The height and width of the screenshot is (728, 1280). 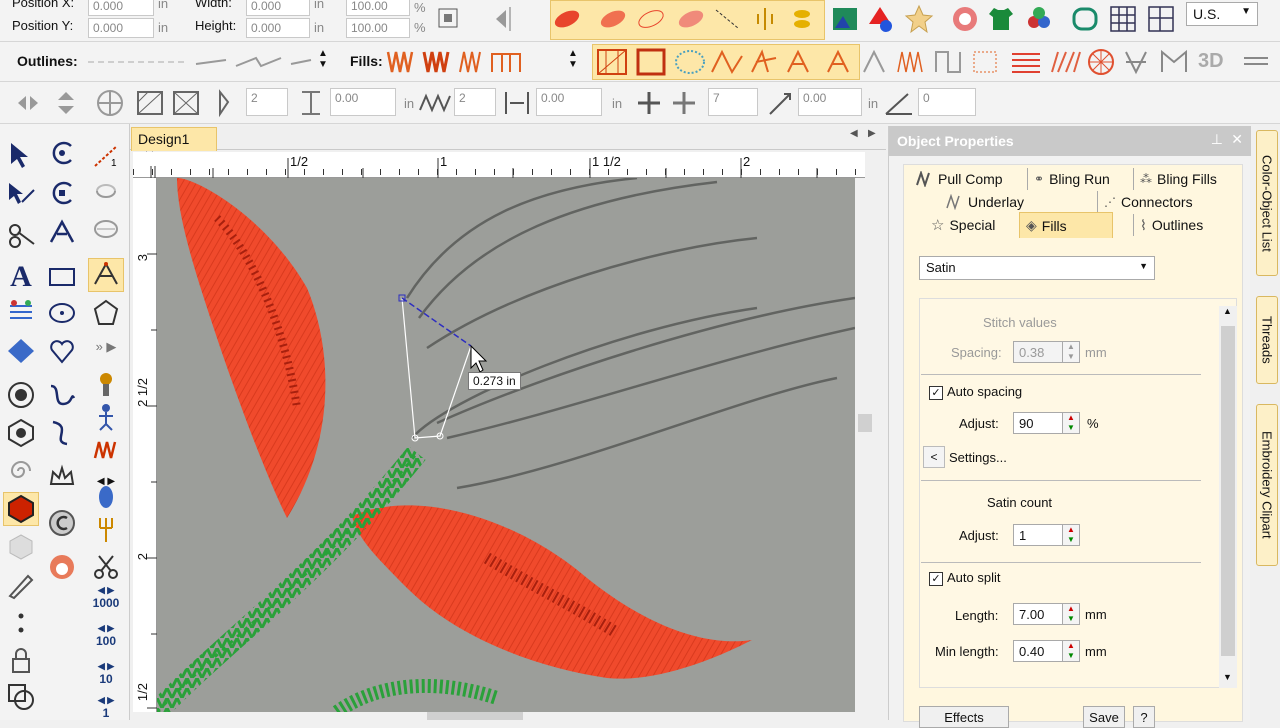 I want to click on angle-icon, so click(x=899, y=103).